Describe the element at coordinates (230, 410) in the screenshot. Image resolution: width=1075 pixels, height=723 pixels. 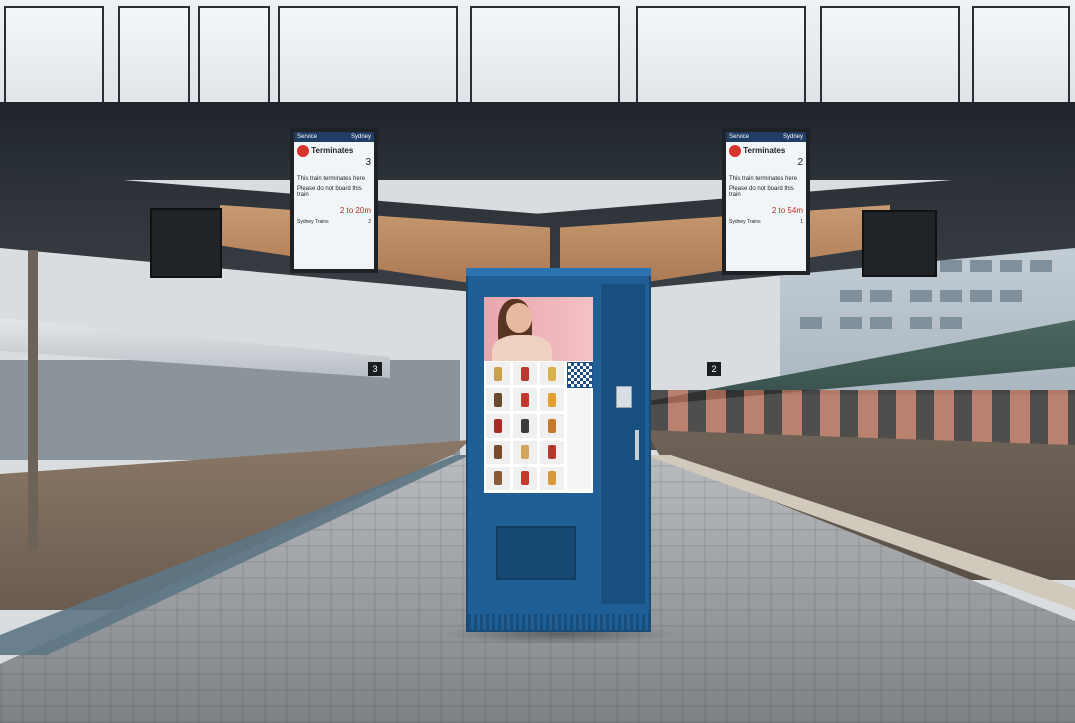
I see `far-left-platform` at that location.